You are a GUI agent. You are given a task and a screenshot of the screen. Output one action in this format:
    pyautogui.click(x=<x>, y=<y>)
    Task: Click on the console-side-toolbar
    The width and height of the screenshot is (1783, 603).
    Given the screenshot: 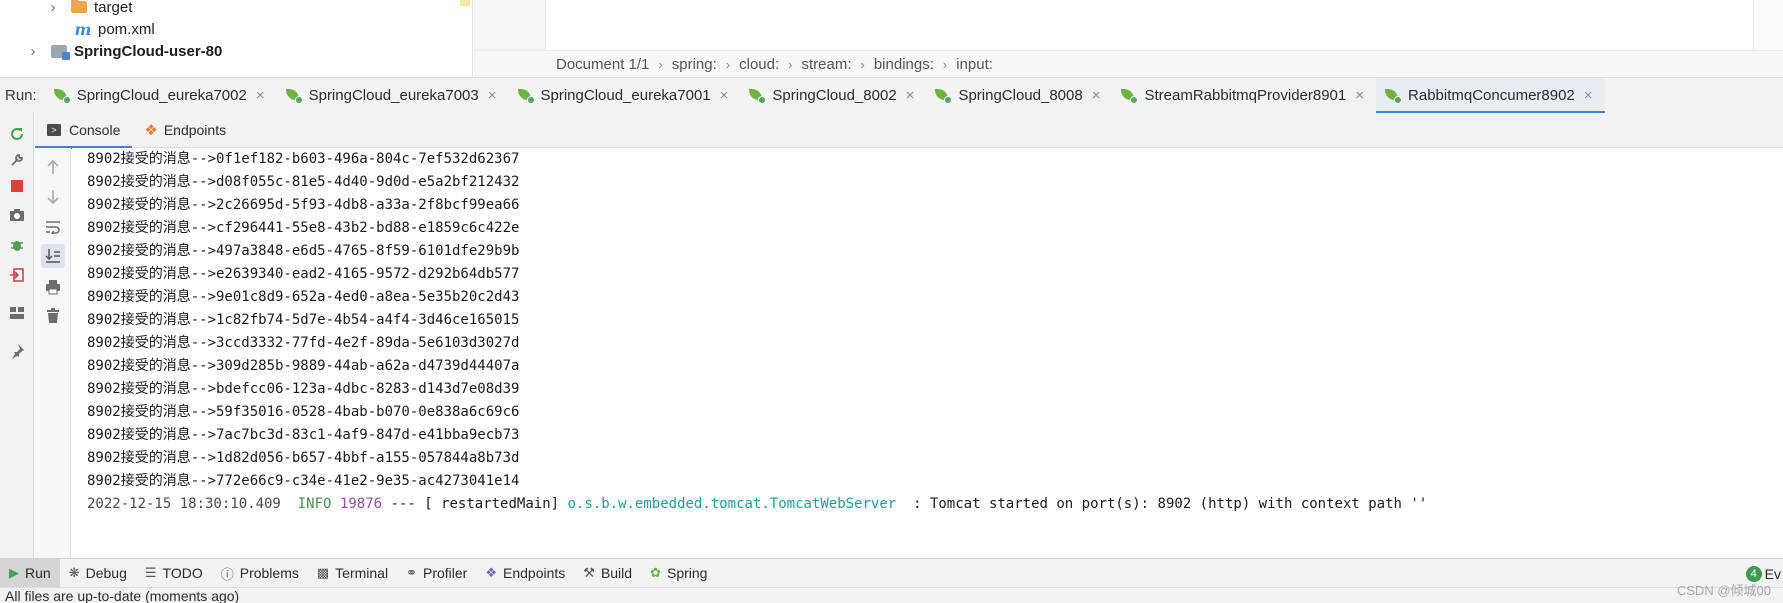 What is the action you would take?
    pyautogui.click(x=53, y=353)
    